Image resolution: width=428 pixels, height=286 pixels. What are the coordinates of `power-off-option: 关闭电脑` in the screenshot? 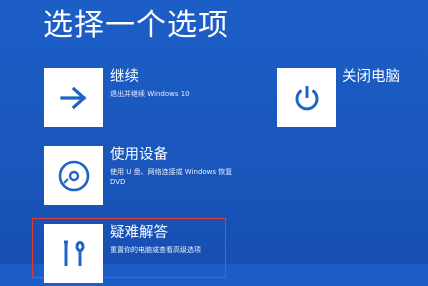 It's located at (347, 99).